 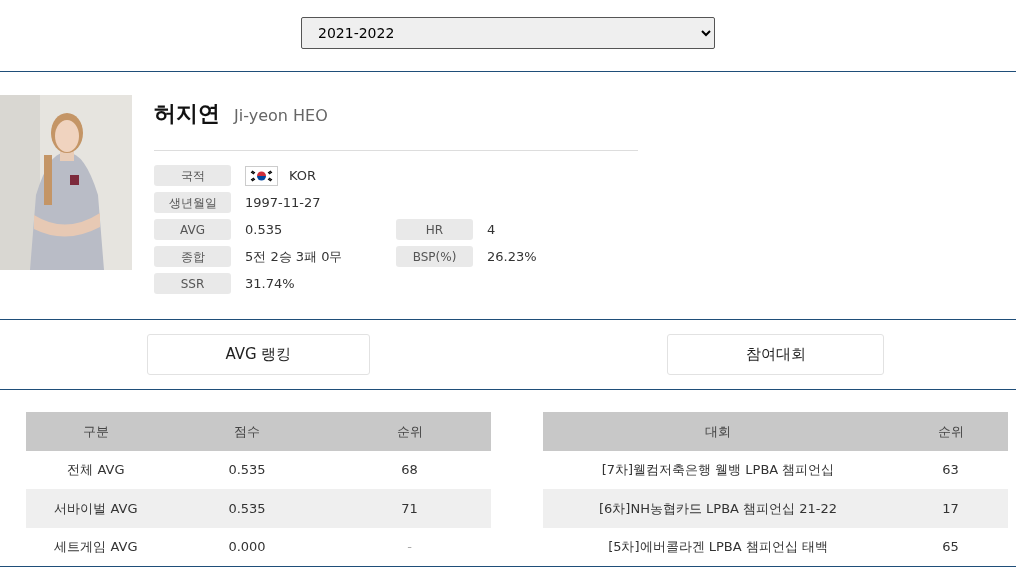 I want to click on tab-button: AVG 랭킹, so click(x=258, y=354).